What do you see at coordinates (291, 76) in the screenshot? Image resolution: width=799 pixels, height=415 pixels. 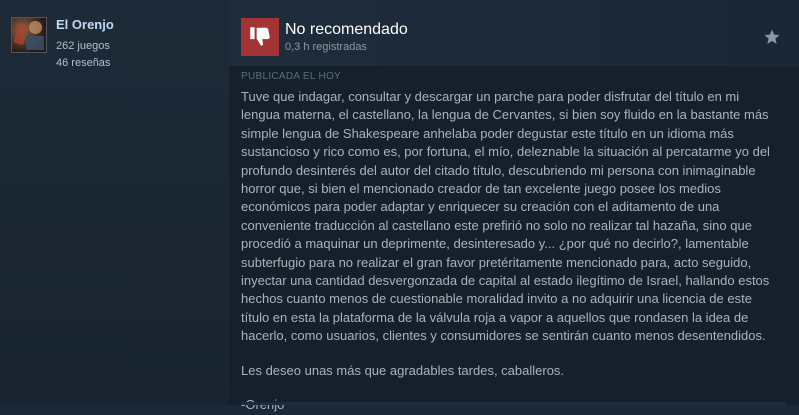 I see `posted-date: PUBLICADA EL HOY` at bounding box center [291, 76].